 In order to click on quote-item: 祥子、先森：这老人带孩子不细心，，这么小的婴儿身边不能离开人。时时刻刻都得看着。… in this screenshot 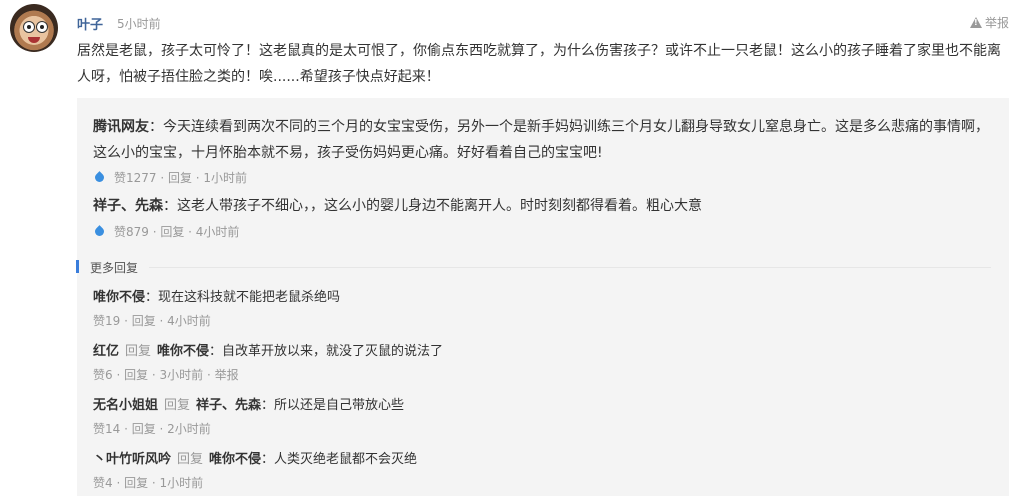, I will do `click(543, 206)`.